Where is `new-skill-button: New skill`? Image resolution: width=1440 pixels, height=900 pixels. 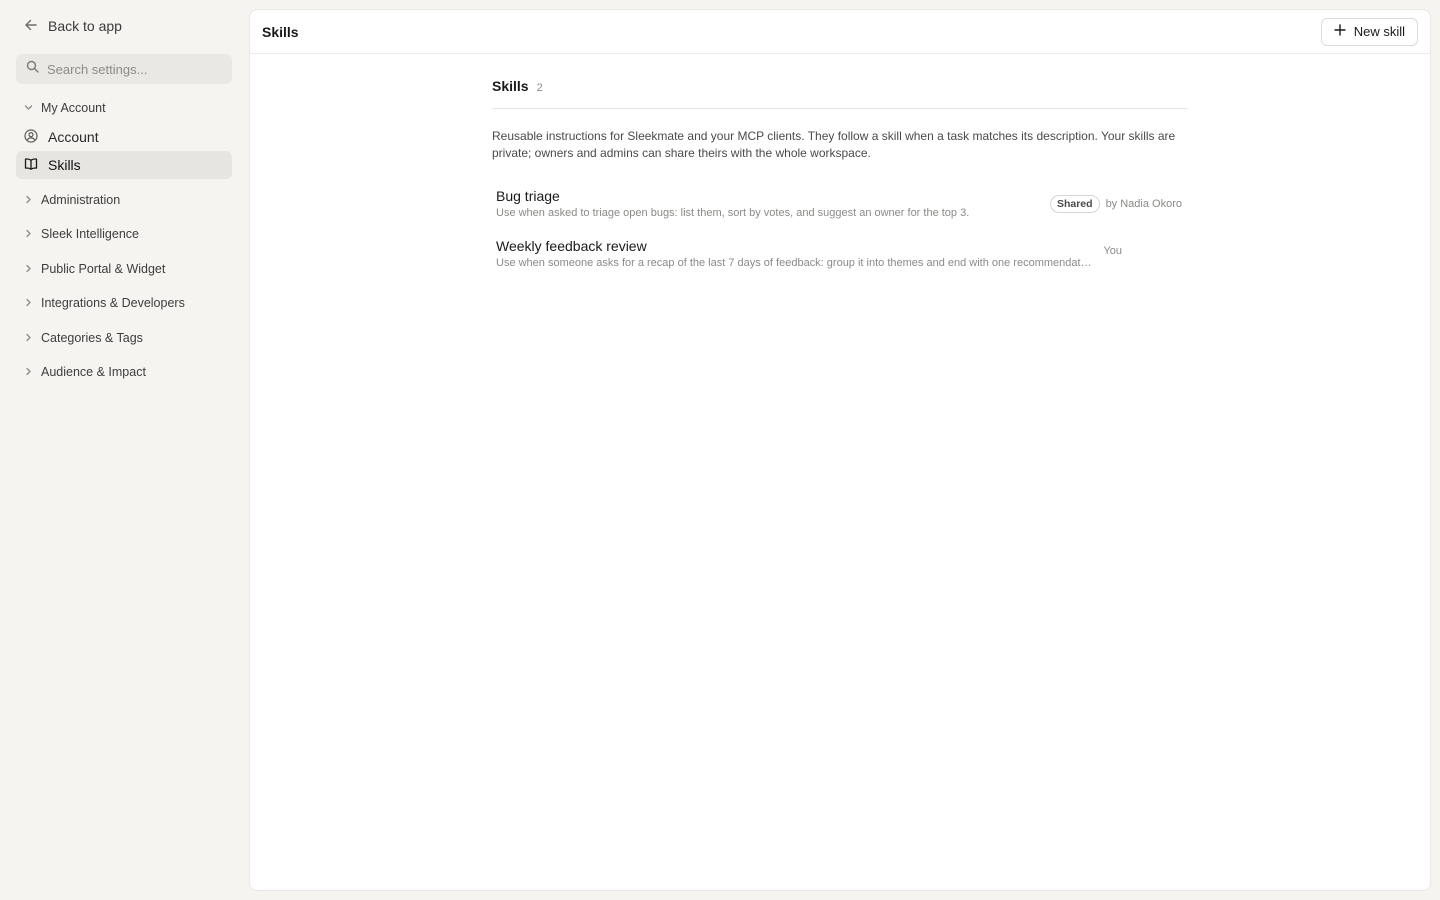
new-skill-button: New skill is located at coordinates (1369, 31).